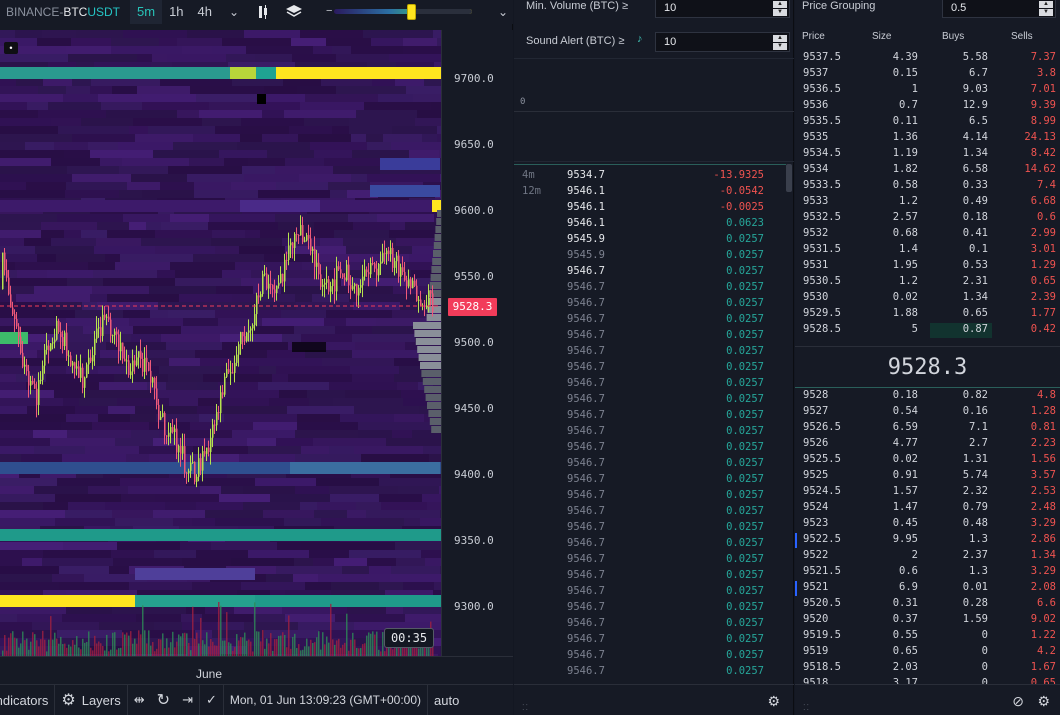 The height and width of the screenshot is (715, 1060). Describe the element at coordinates (650, 209) in the screenshot. I see `trade-row: 9546.1 -0.0025` at that location.